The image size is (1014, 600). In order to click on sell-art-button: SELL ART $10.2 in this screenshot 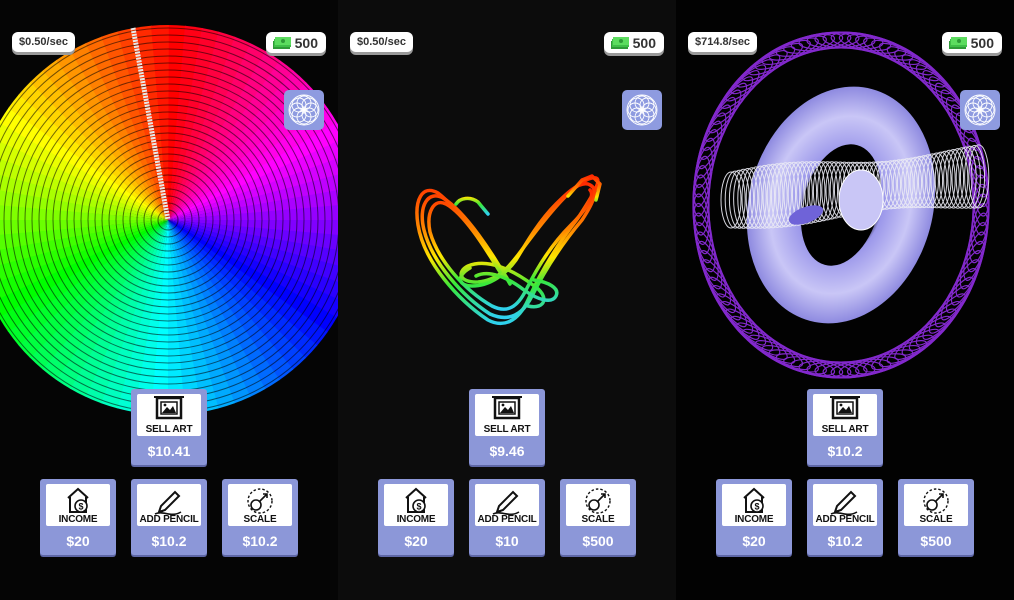, I will do `click(845, 427)`.